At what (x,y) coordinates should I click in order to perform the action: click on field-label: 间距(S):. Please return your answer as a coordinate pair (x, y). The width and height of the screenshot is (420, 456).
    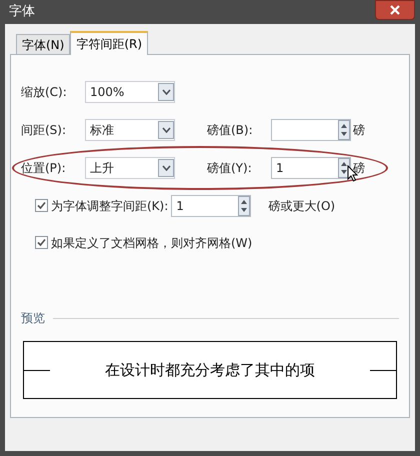
    Looking at the image, I should click on (44, 130).